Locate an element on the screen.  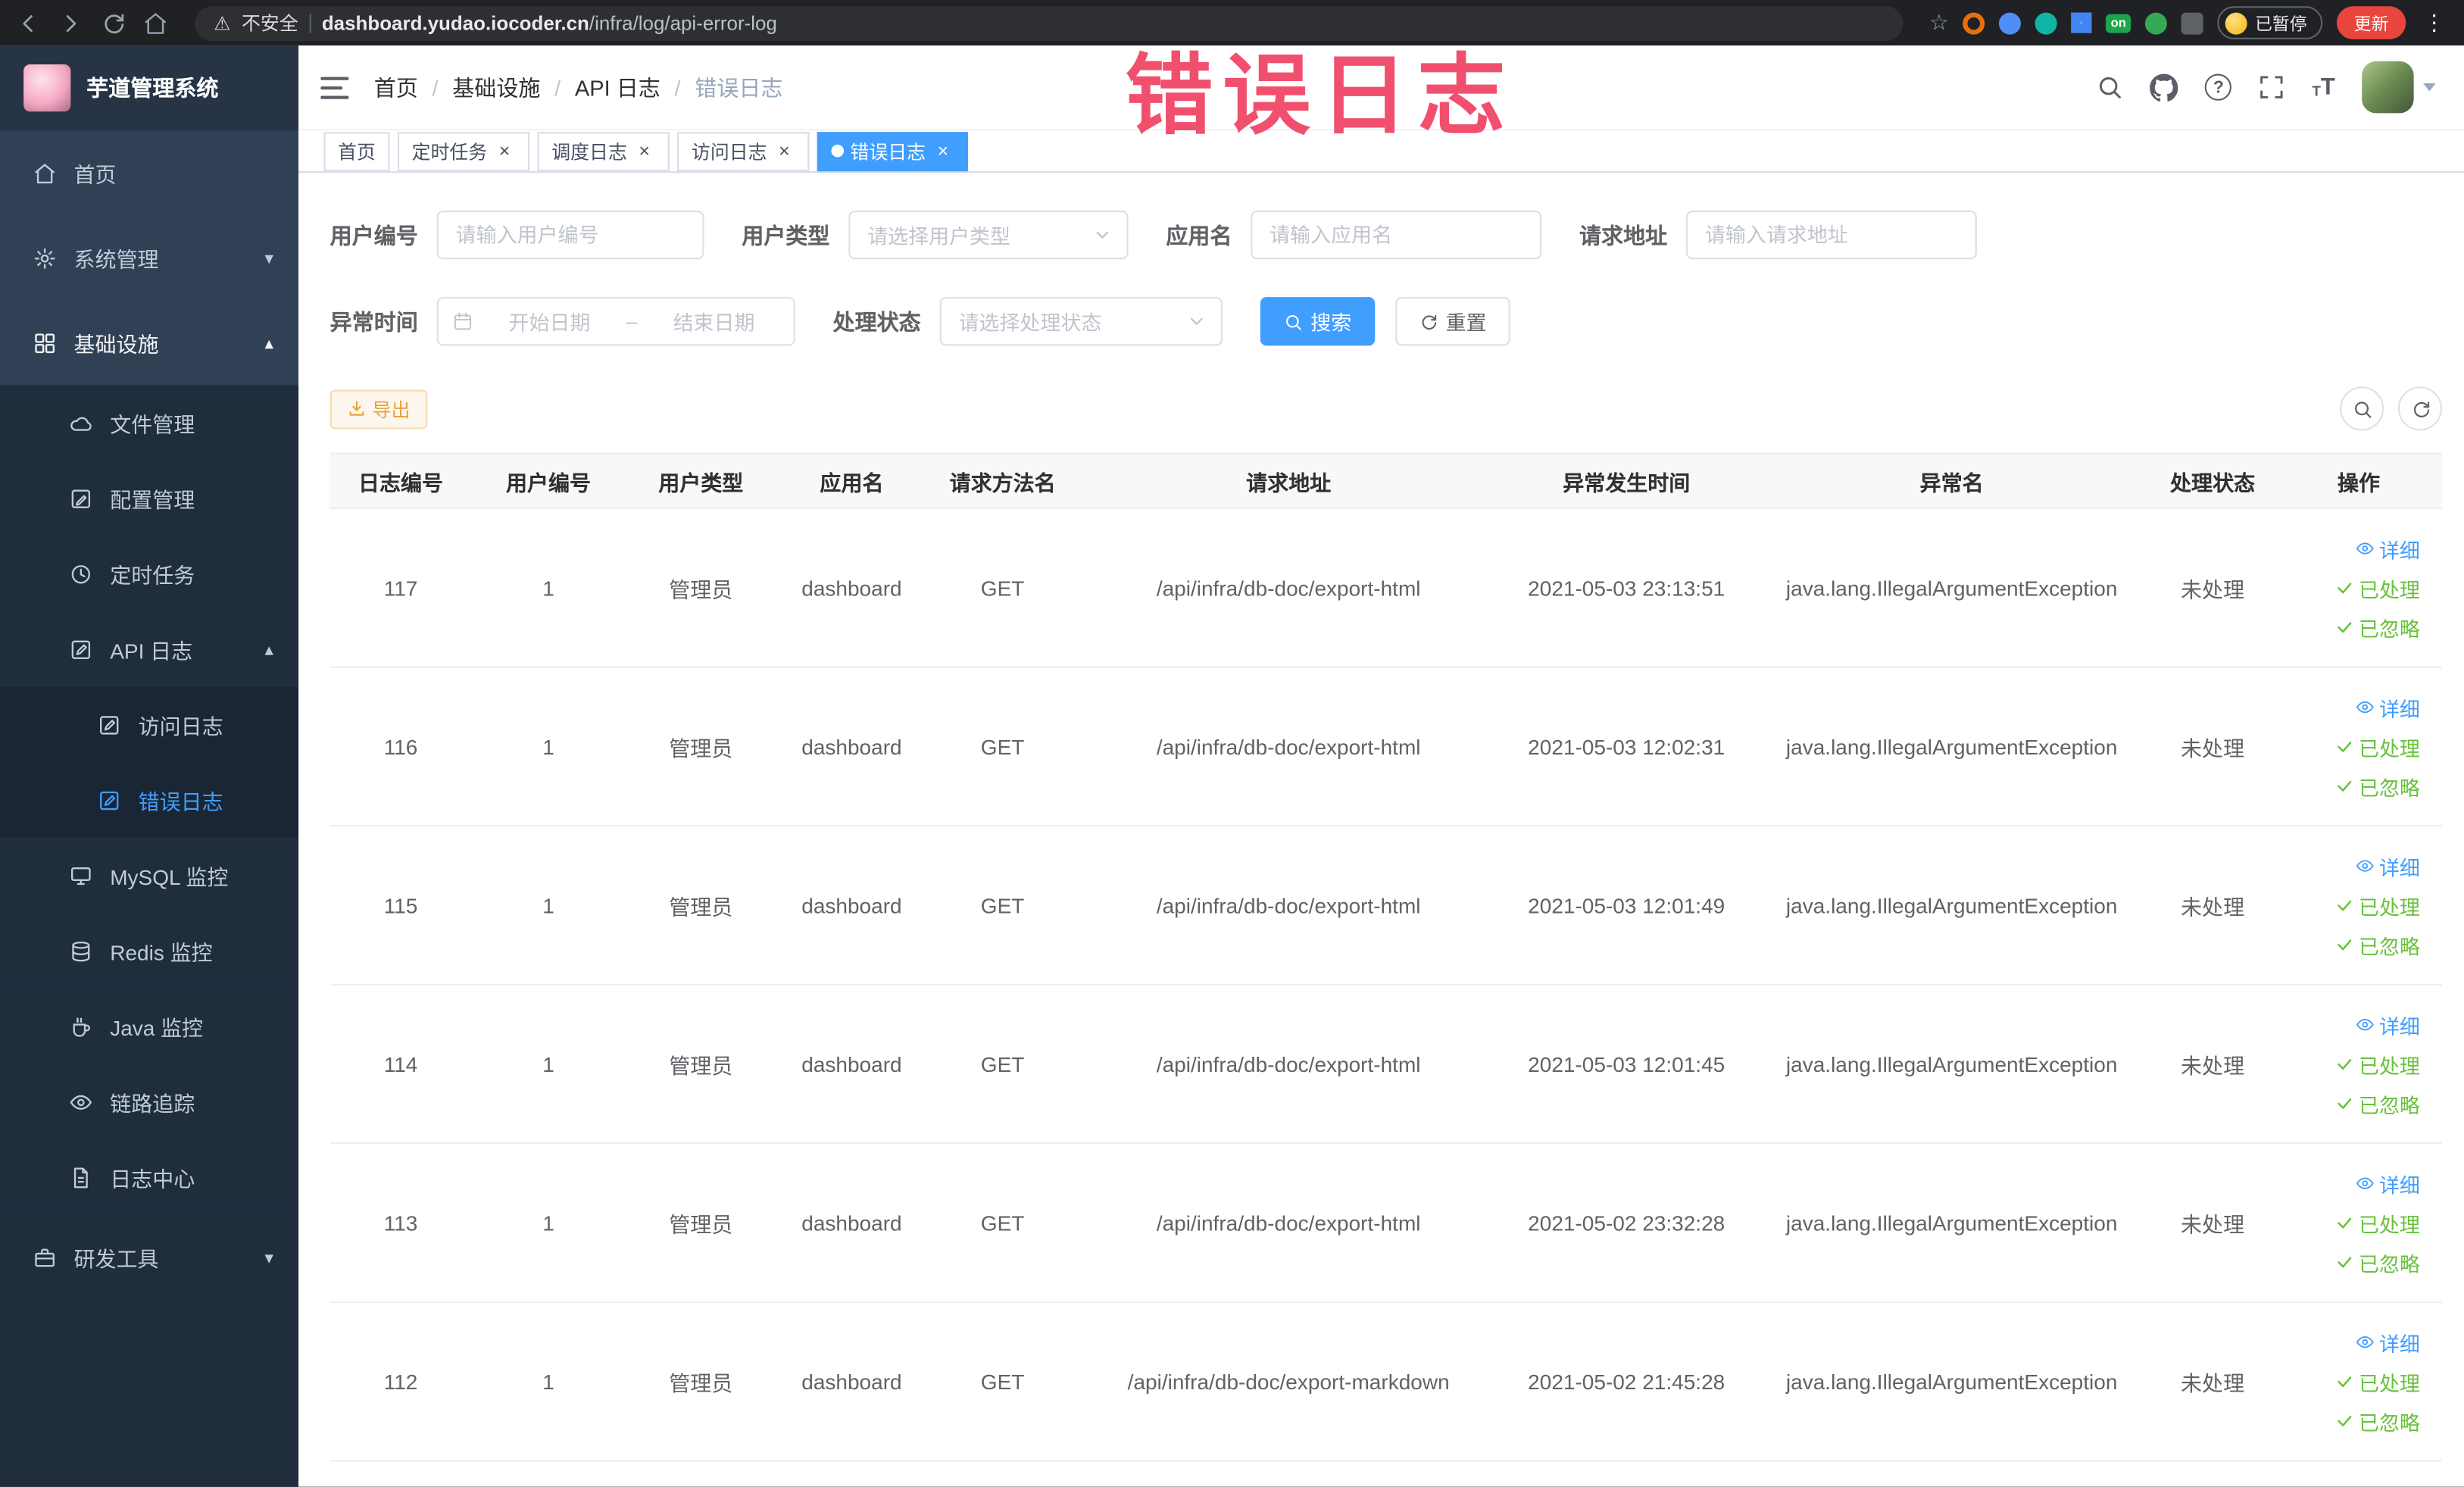
tab-access-log: 访问日志 is located at coordinates (743, 151).